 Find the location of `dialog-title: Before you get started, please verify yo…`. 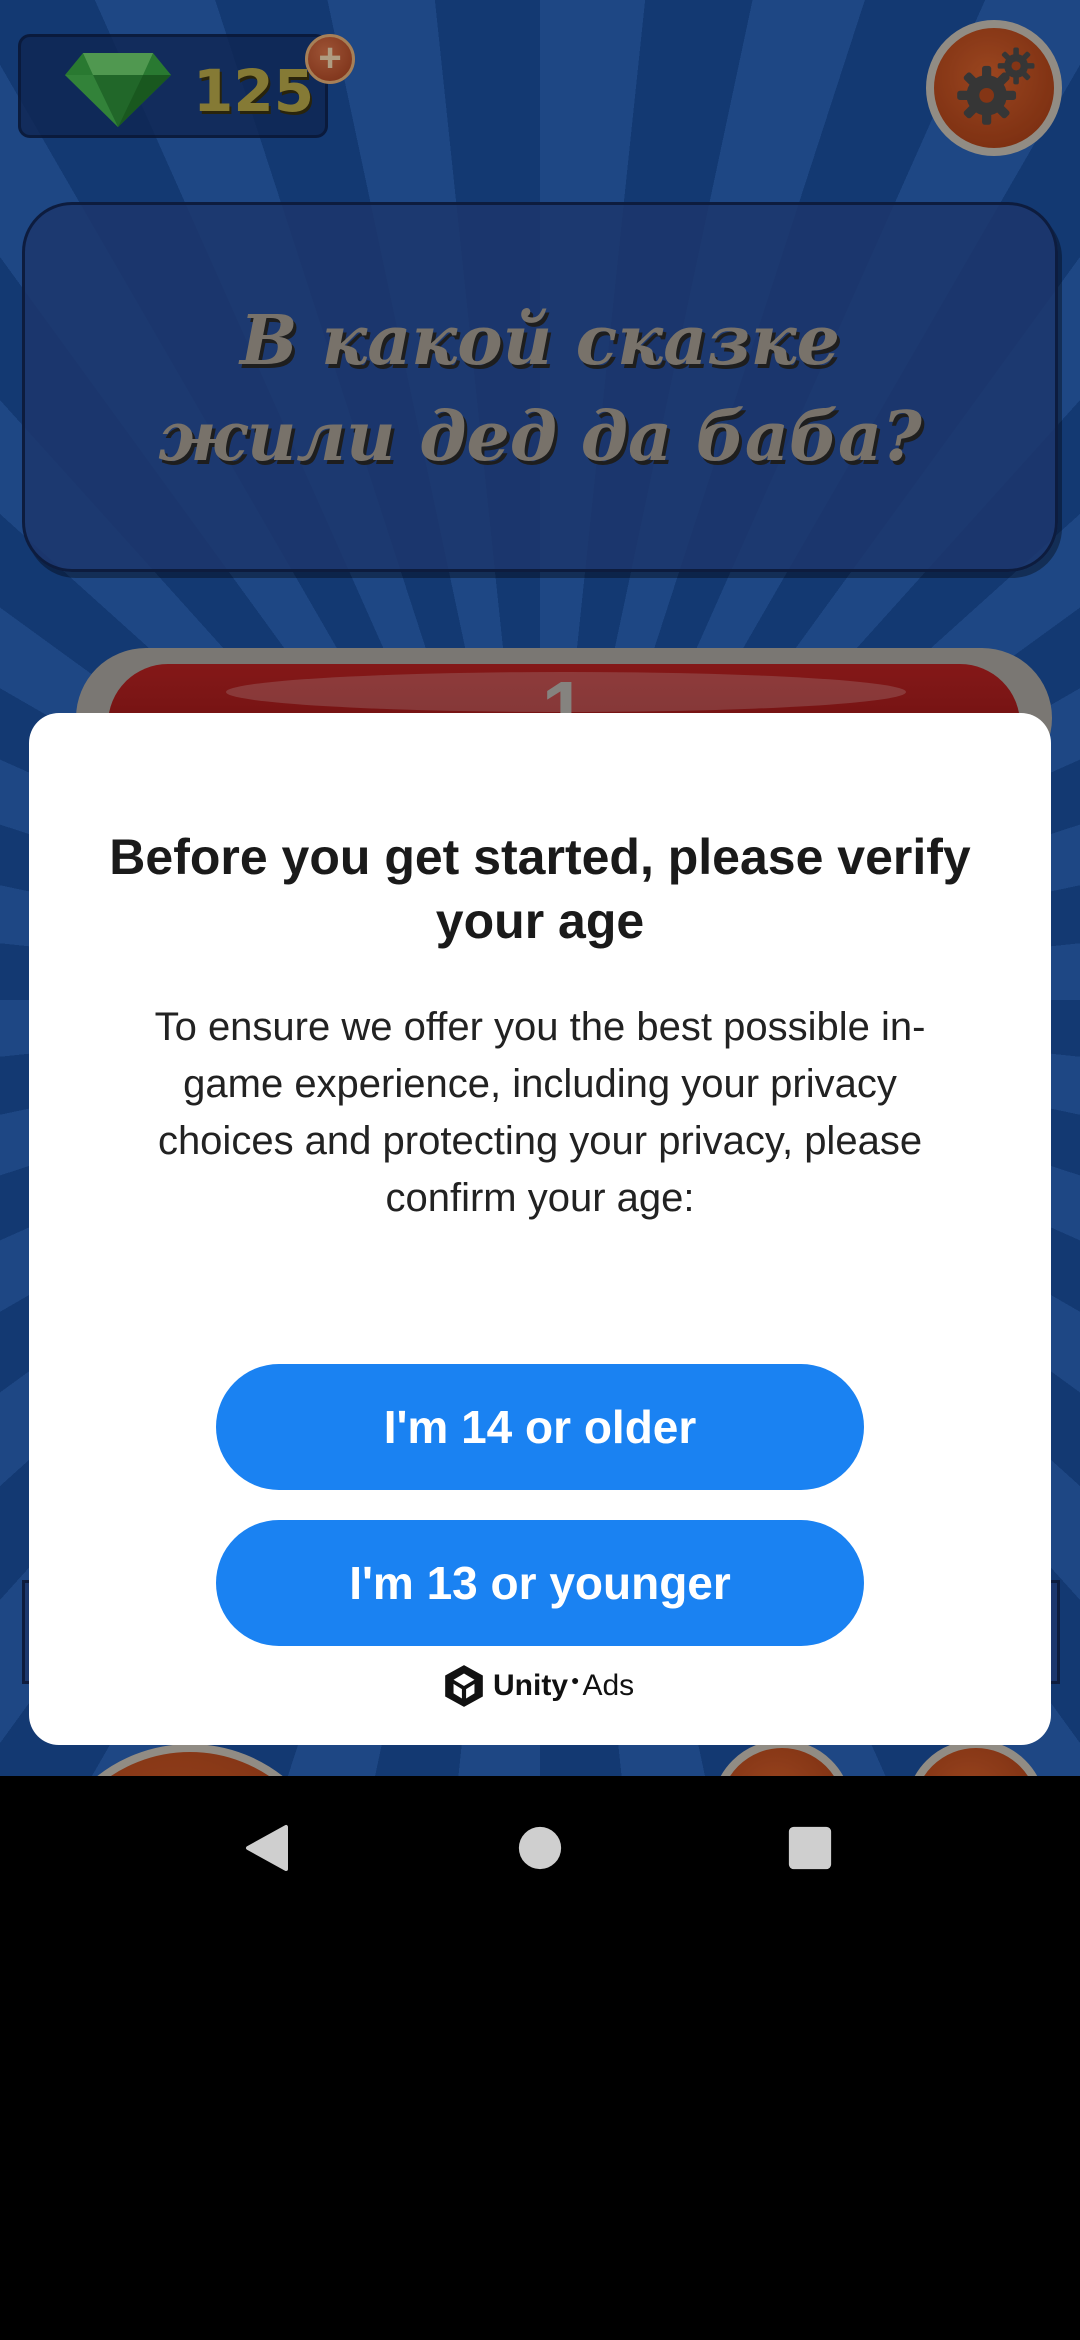

dialog-title: Before you get started, please verify yo… is located at coordinates (540, 889).